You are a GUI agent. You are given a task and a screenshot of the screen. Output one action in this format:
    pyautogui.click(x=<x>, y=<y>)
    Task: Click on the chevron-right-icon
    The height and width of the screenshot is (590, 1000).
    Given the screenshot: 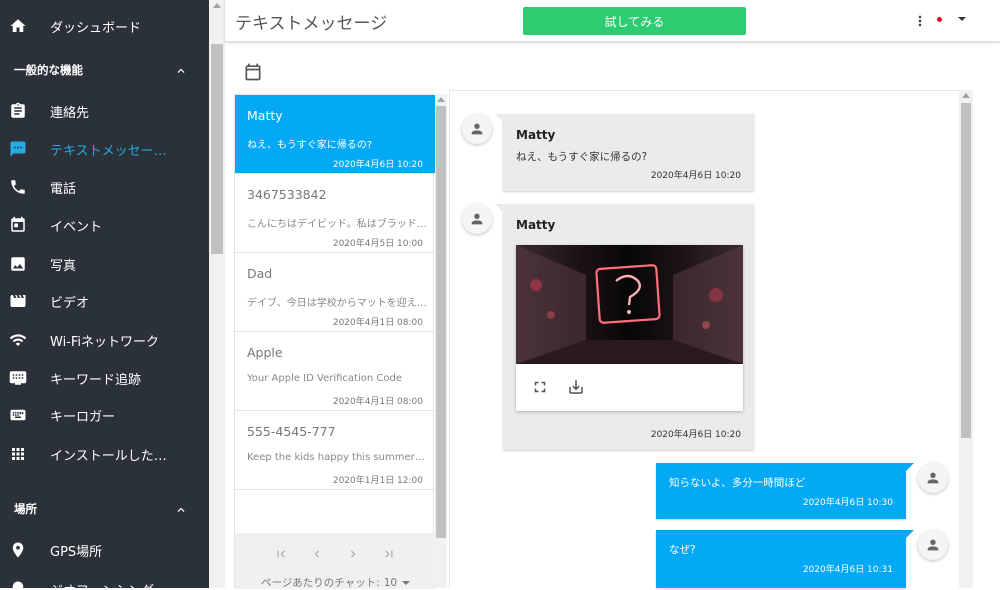 What is the action you would take?
    pyautogui.click(x=353, y=554)
    